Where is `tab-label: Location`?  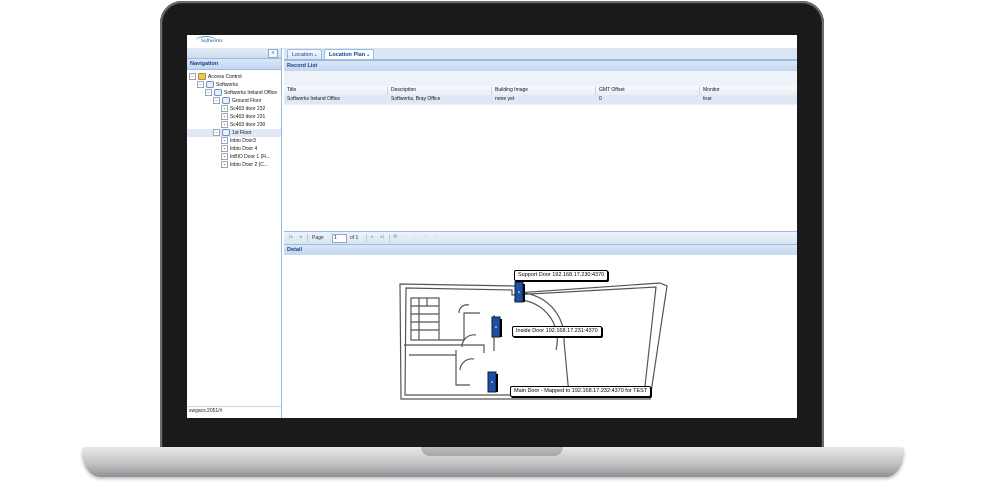
tab-label: Location is located at coordinates (302, 55).